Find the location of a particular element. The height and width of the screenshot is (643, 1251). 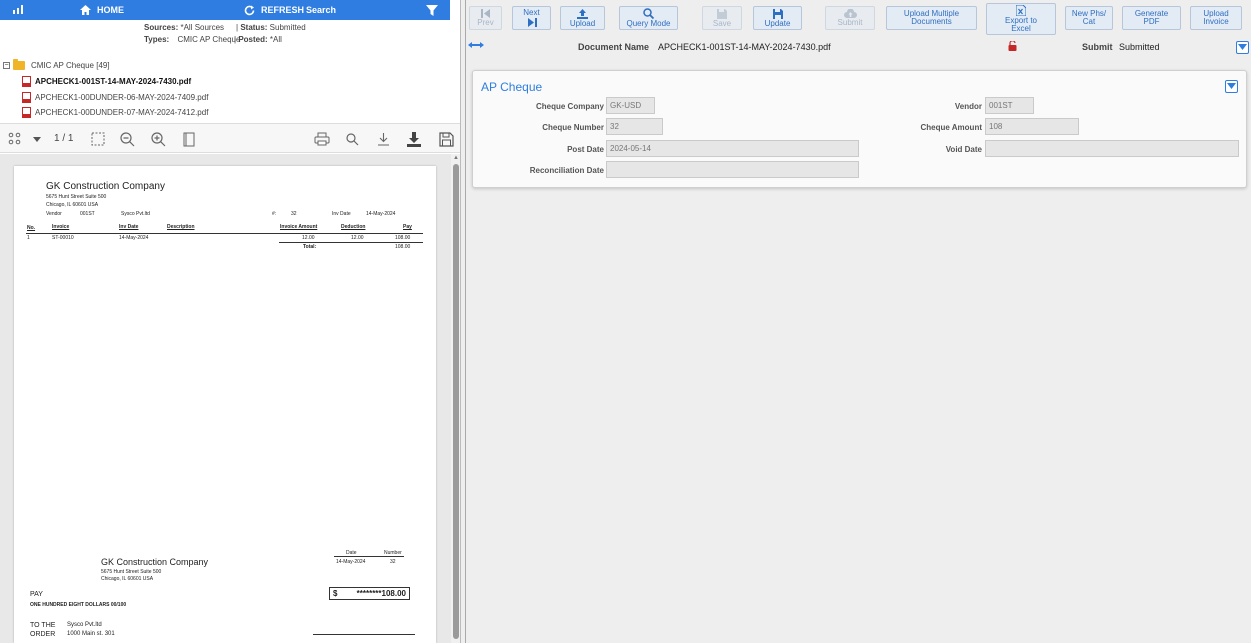

zoom-in-icon is located at coordinates (157, 138).